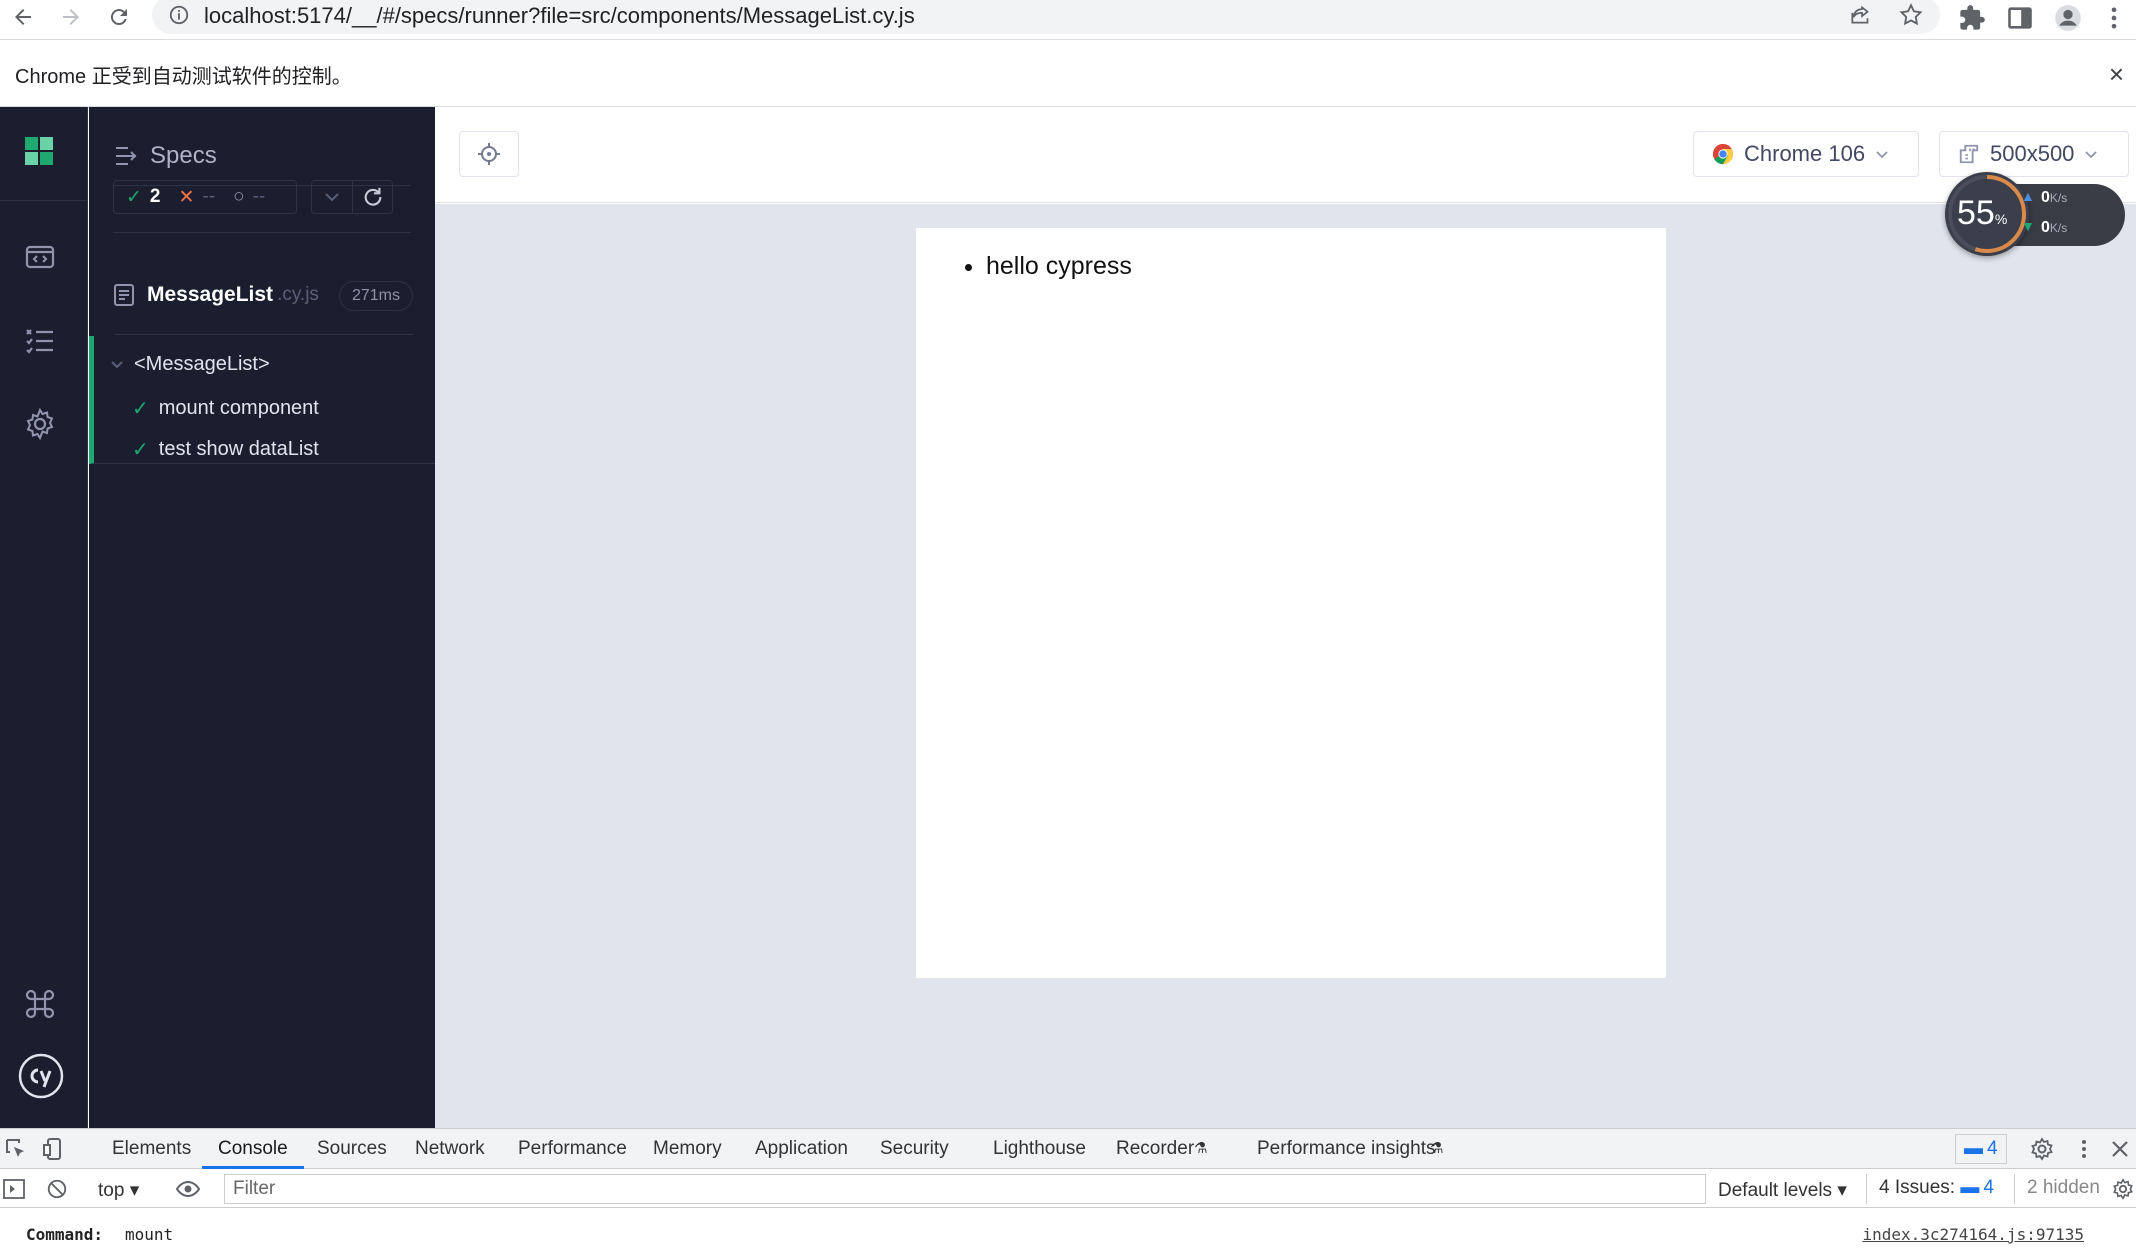 This screenshot has height=1254, width=2136. I want to click on passed-count: 2, so click(155, 196).